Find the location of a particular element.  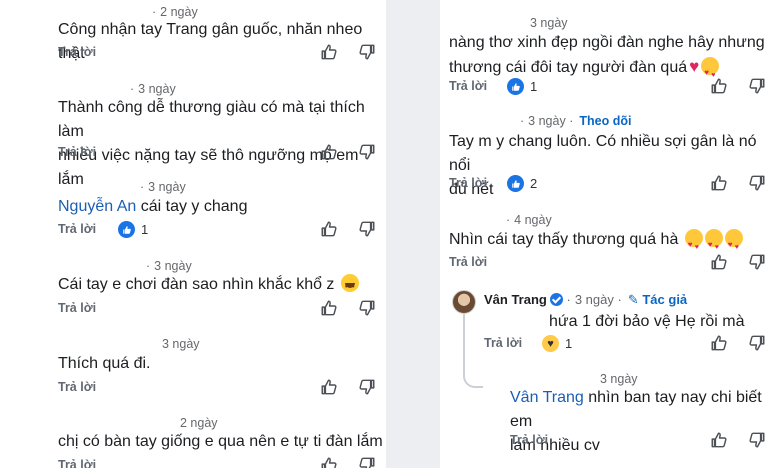

comment-actions: Trả lời 1 is located at coordinates (390, 87).